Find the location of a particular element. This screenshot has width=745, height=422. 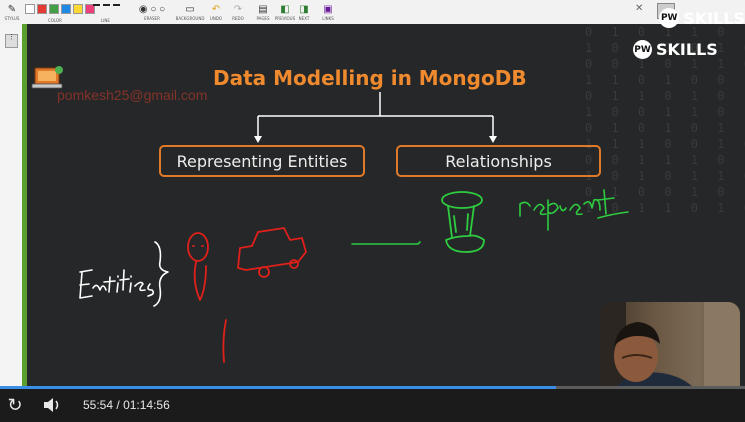

links-icon: ▣ is located at coordinates (328, 9).